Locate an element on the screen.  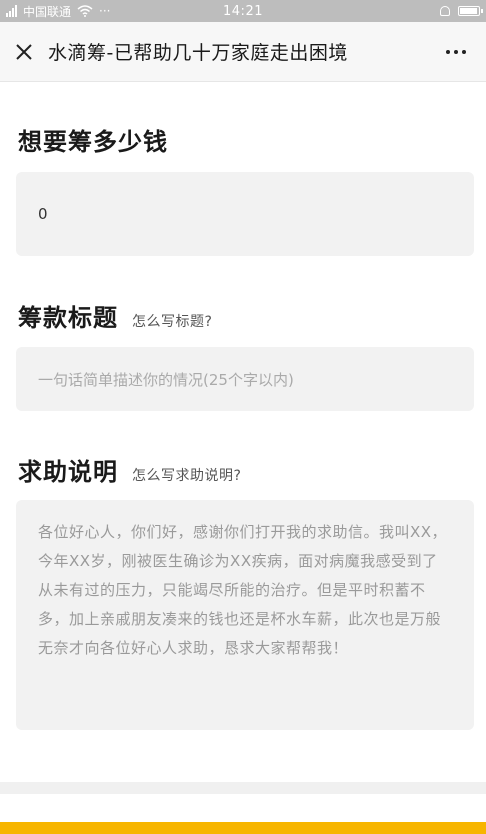
nav-bar: 水滴筹-已帮助几十万家庭走出困境 is located at coordinates (243, 52).